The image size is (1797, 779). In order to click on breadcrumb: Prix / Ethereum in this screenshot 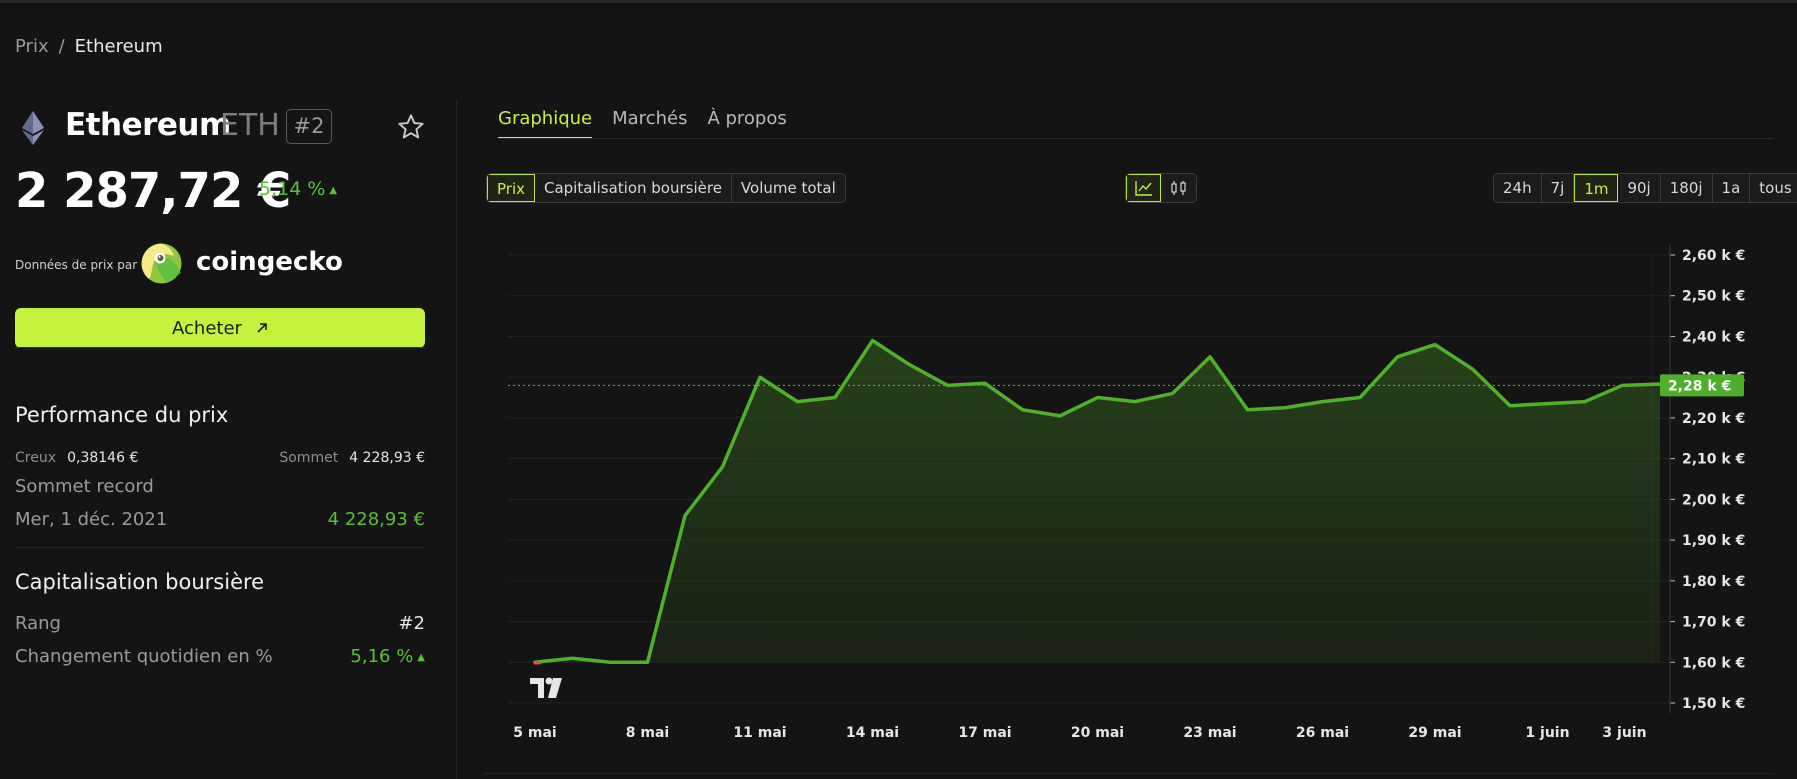, I will do `click(89, 46)`.